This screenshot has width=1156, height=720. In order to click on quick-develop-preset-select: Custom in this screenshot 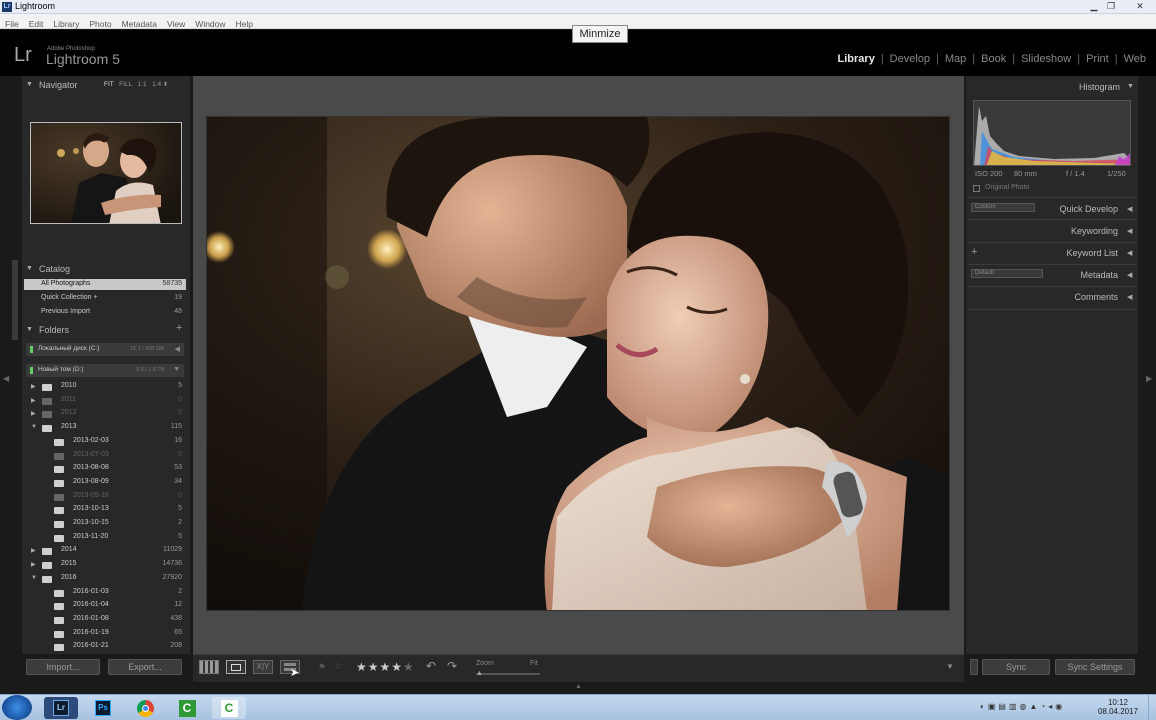, I will do `click(1003, 207)`.